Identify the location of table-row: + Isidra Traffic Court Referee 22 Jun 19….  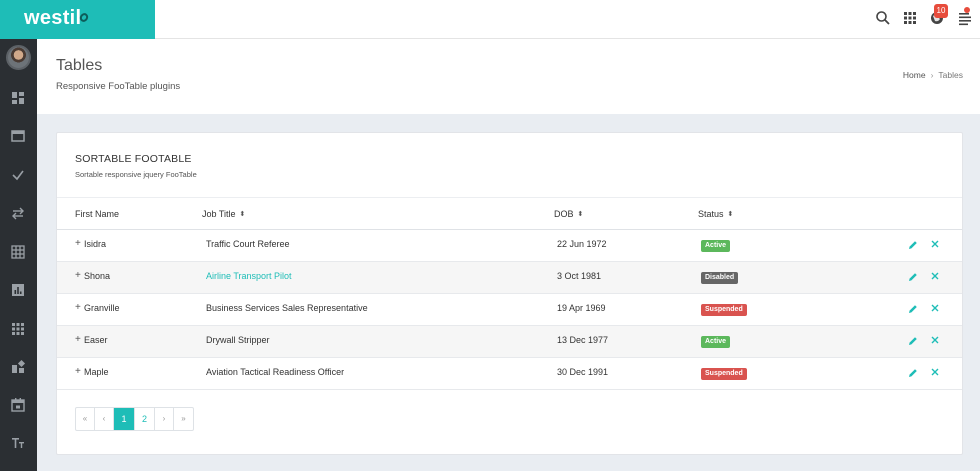
(509, 246).